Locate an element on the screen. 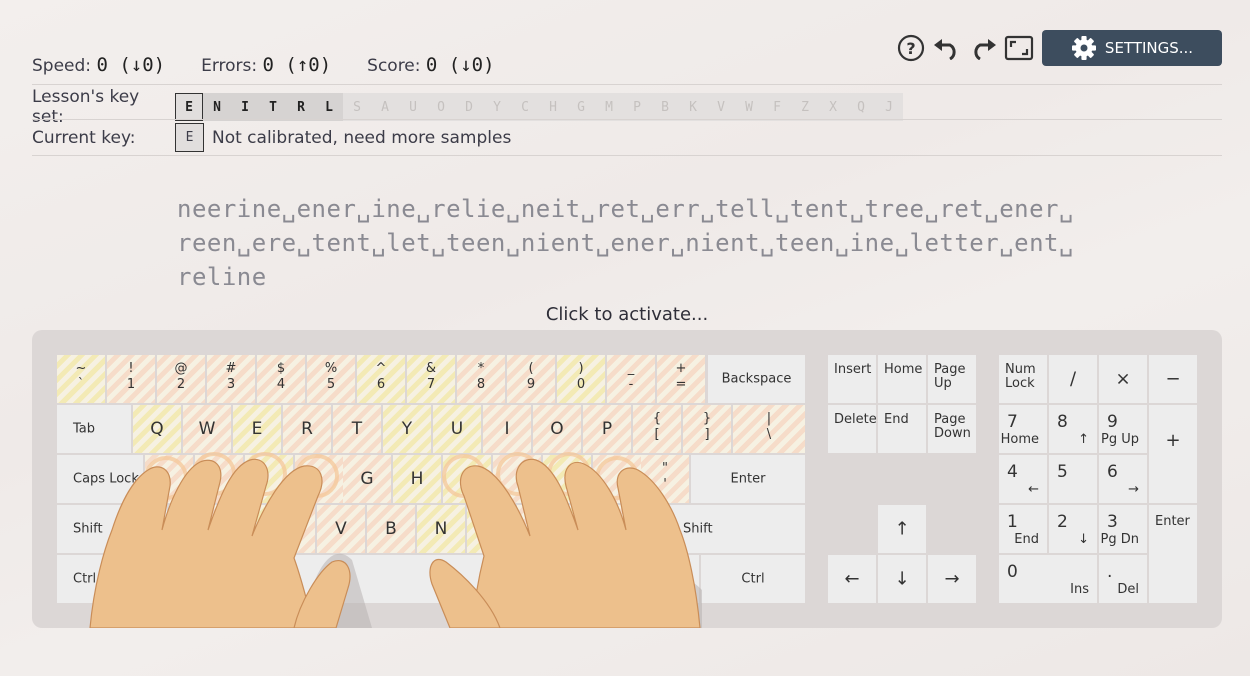  key-j is located at coordinates (467, 479).